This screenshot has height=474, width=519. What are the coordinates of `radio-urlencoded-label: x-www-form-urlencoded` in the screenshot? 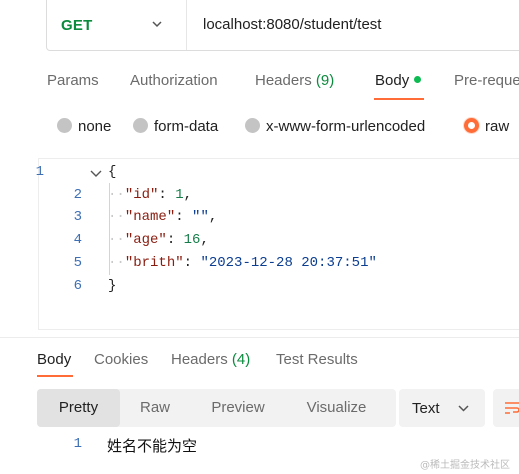 It's located at (346, 126).